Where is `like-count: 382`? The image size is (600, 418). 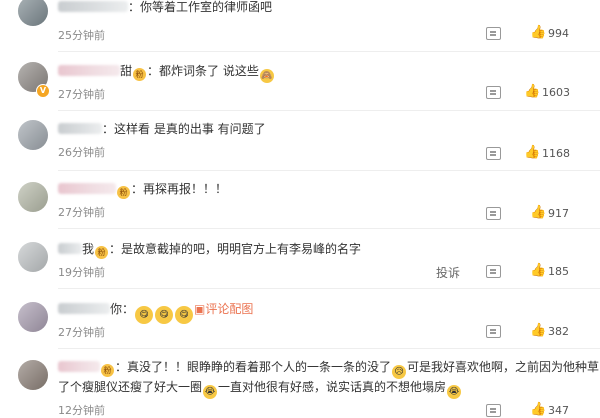
like-count: 382 is located at coordinates (558, 331).